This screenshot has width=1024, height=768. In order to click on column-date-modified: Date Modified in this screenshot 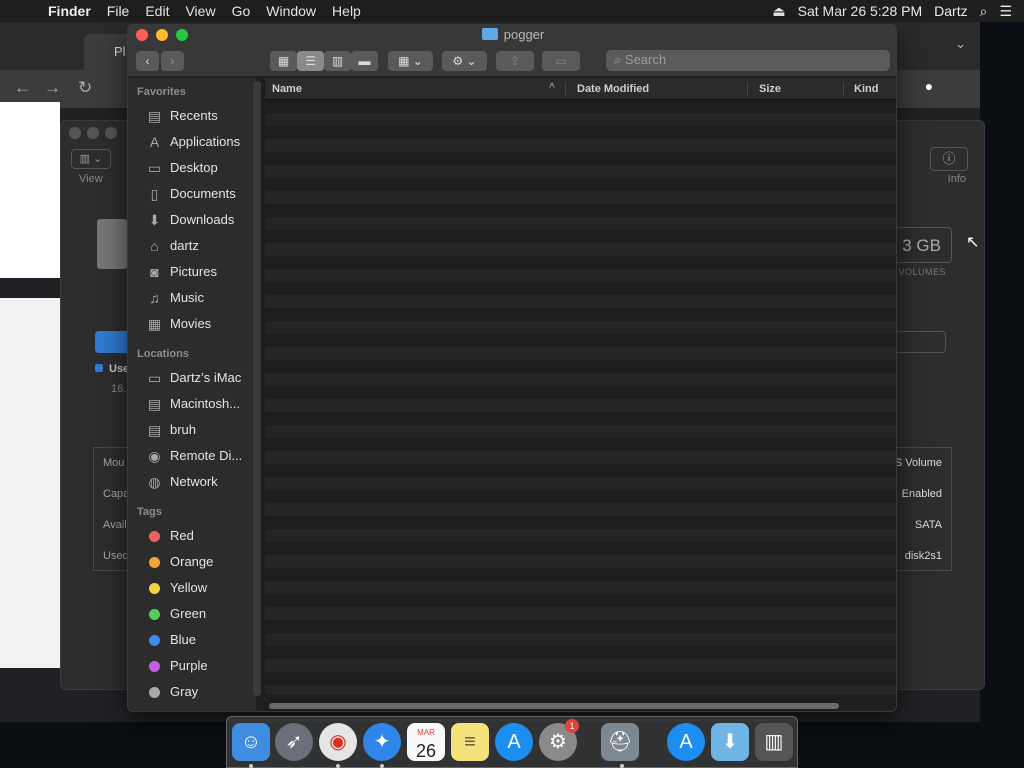, I will do `click(613, 89)`.